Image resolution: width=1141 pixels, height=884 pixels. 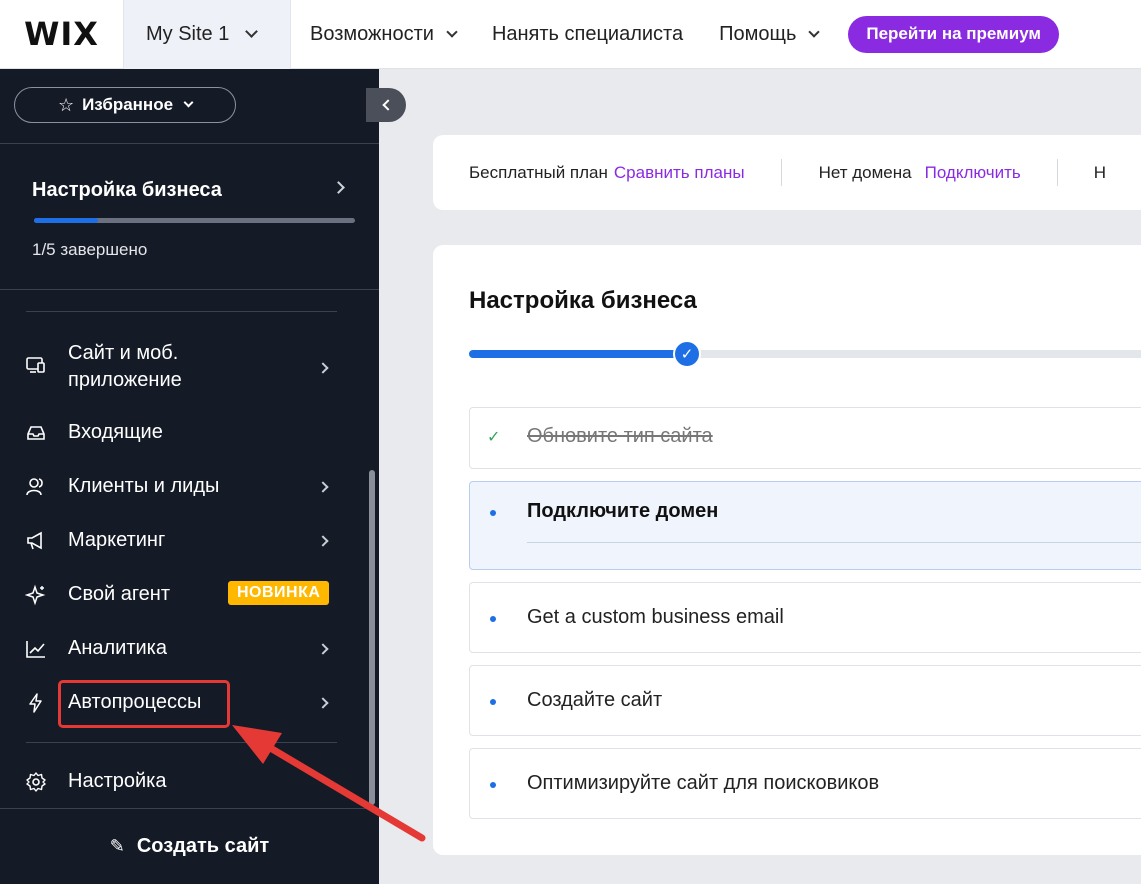 I want to click on task-item-active: Подключите домен, so click(x=805, y=525).